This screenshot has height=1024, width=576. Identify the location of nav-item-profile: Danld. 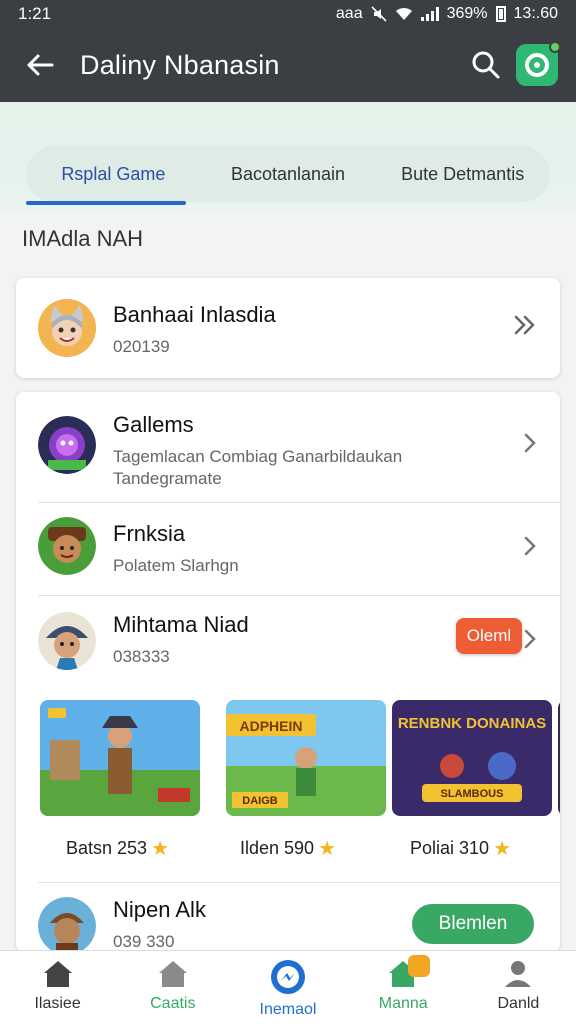
(518, 987).